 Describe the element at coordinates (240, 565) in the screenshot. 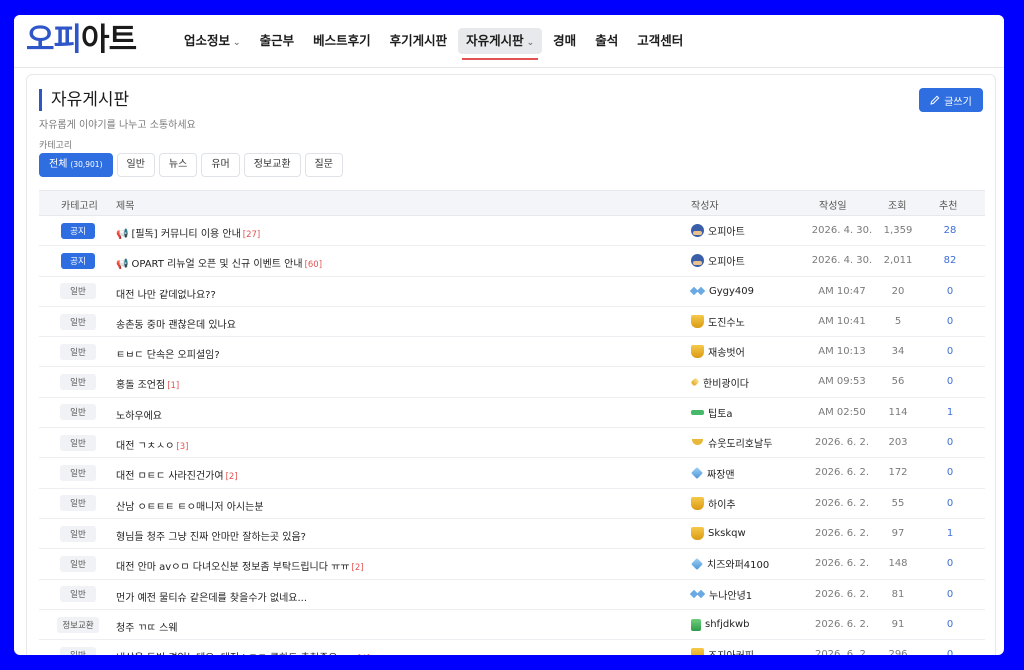

I see `post-title-link: 대전 안마 avㅇㅁ 다녀오신분 정보좀 부탁드립니다 ㅠㅠ [2]` at that location.